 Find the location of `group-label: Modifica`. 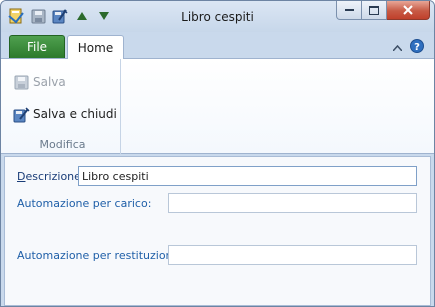

group-label: Modifica is located at coordinates (62, 144).